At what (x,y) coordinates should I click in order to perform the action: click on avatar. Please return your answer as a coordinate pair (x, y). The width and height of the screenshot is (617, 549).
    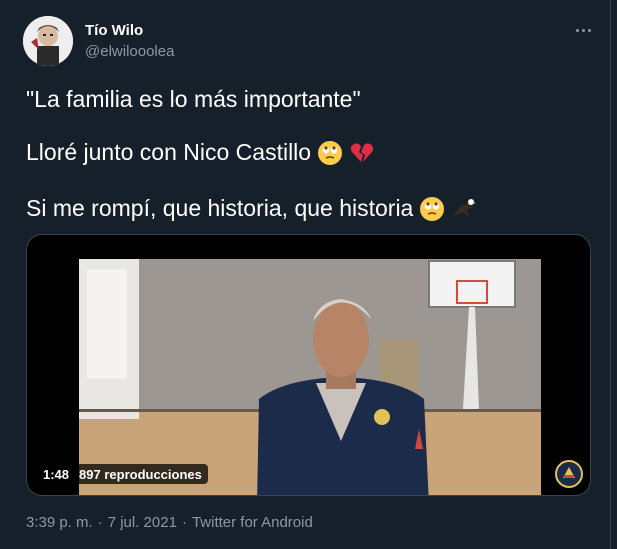
    Looking at the image, I should click on (48, 41).